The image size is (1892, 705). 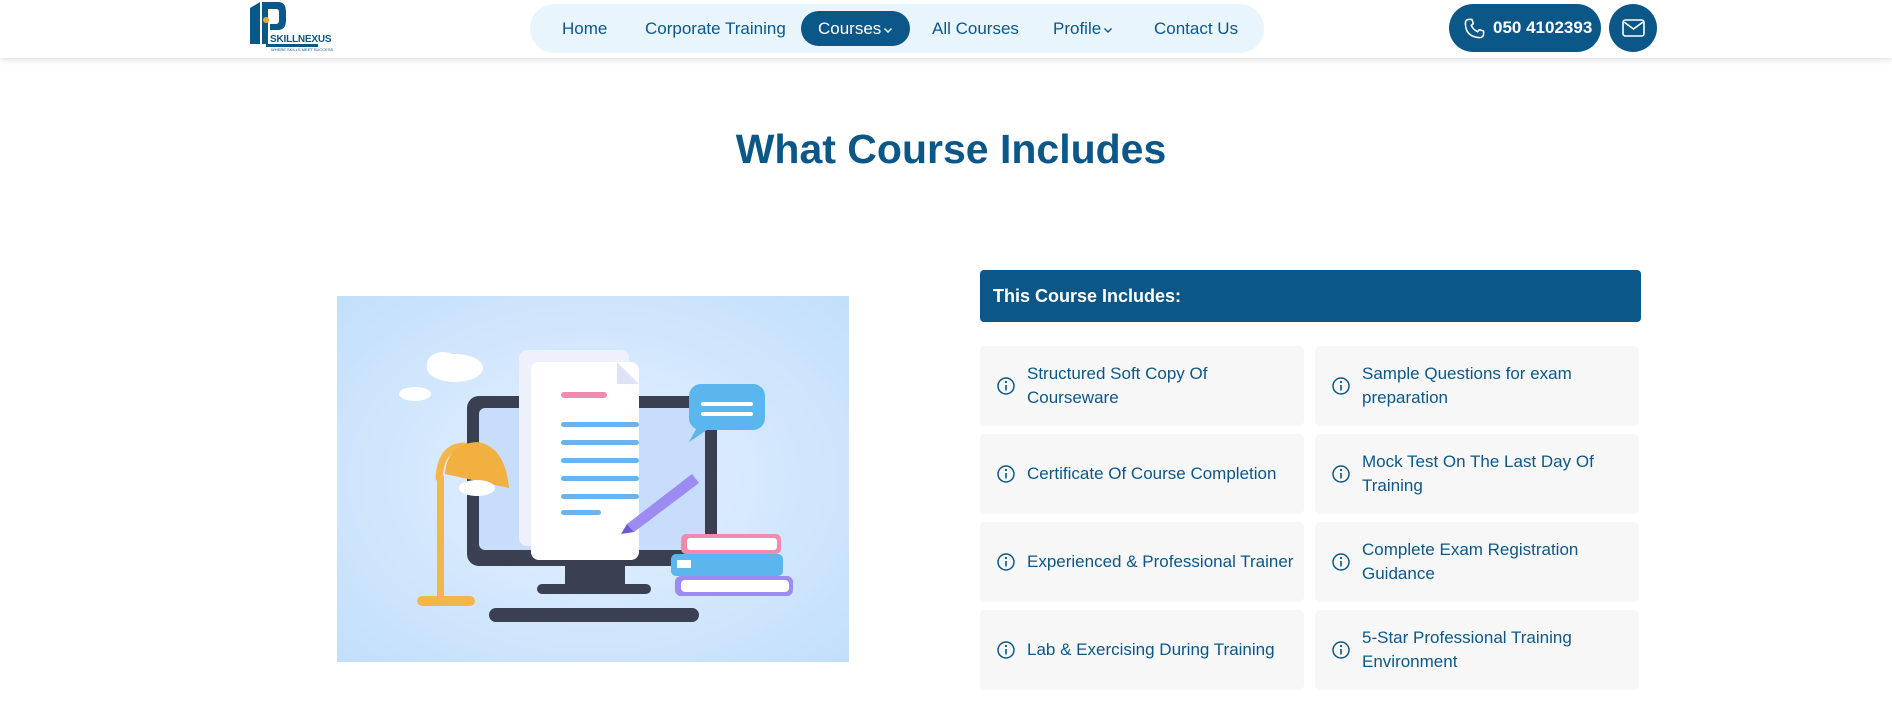 I want to click on nav-profile: Profile, so click(x=1083, y=28).